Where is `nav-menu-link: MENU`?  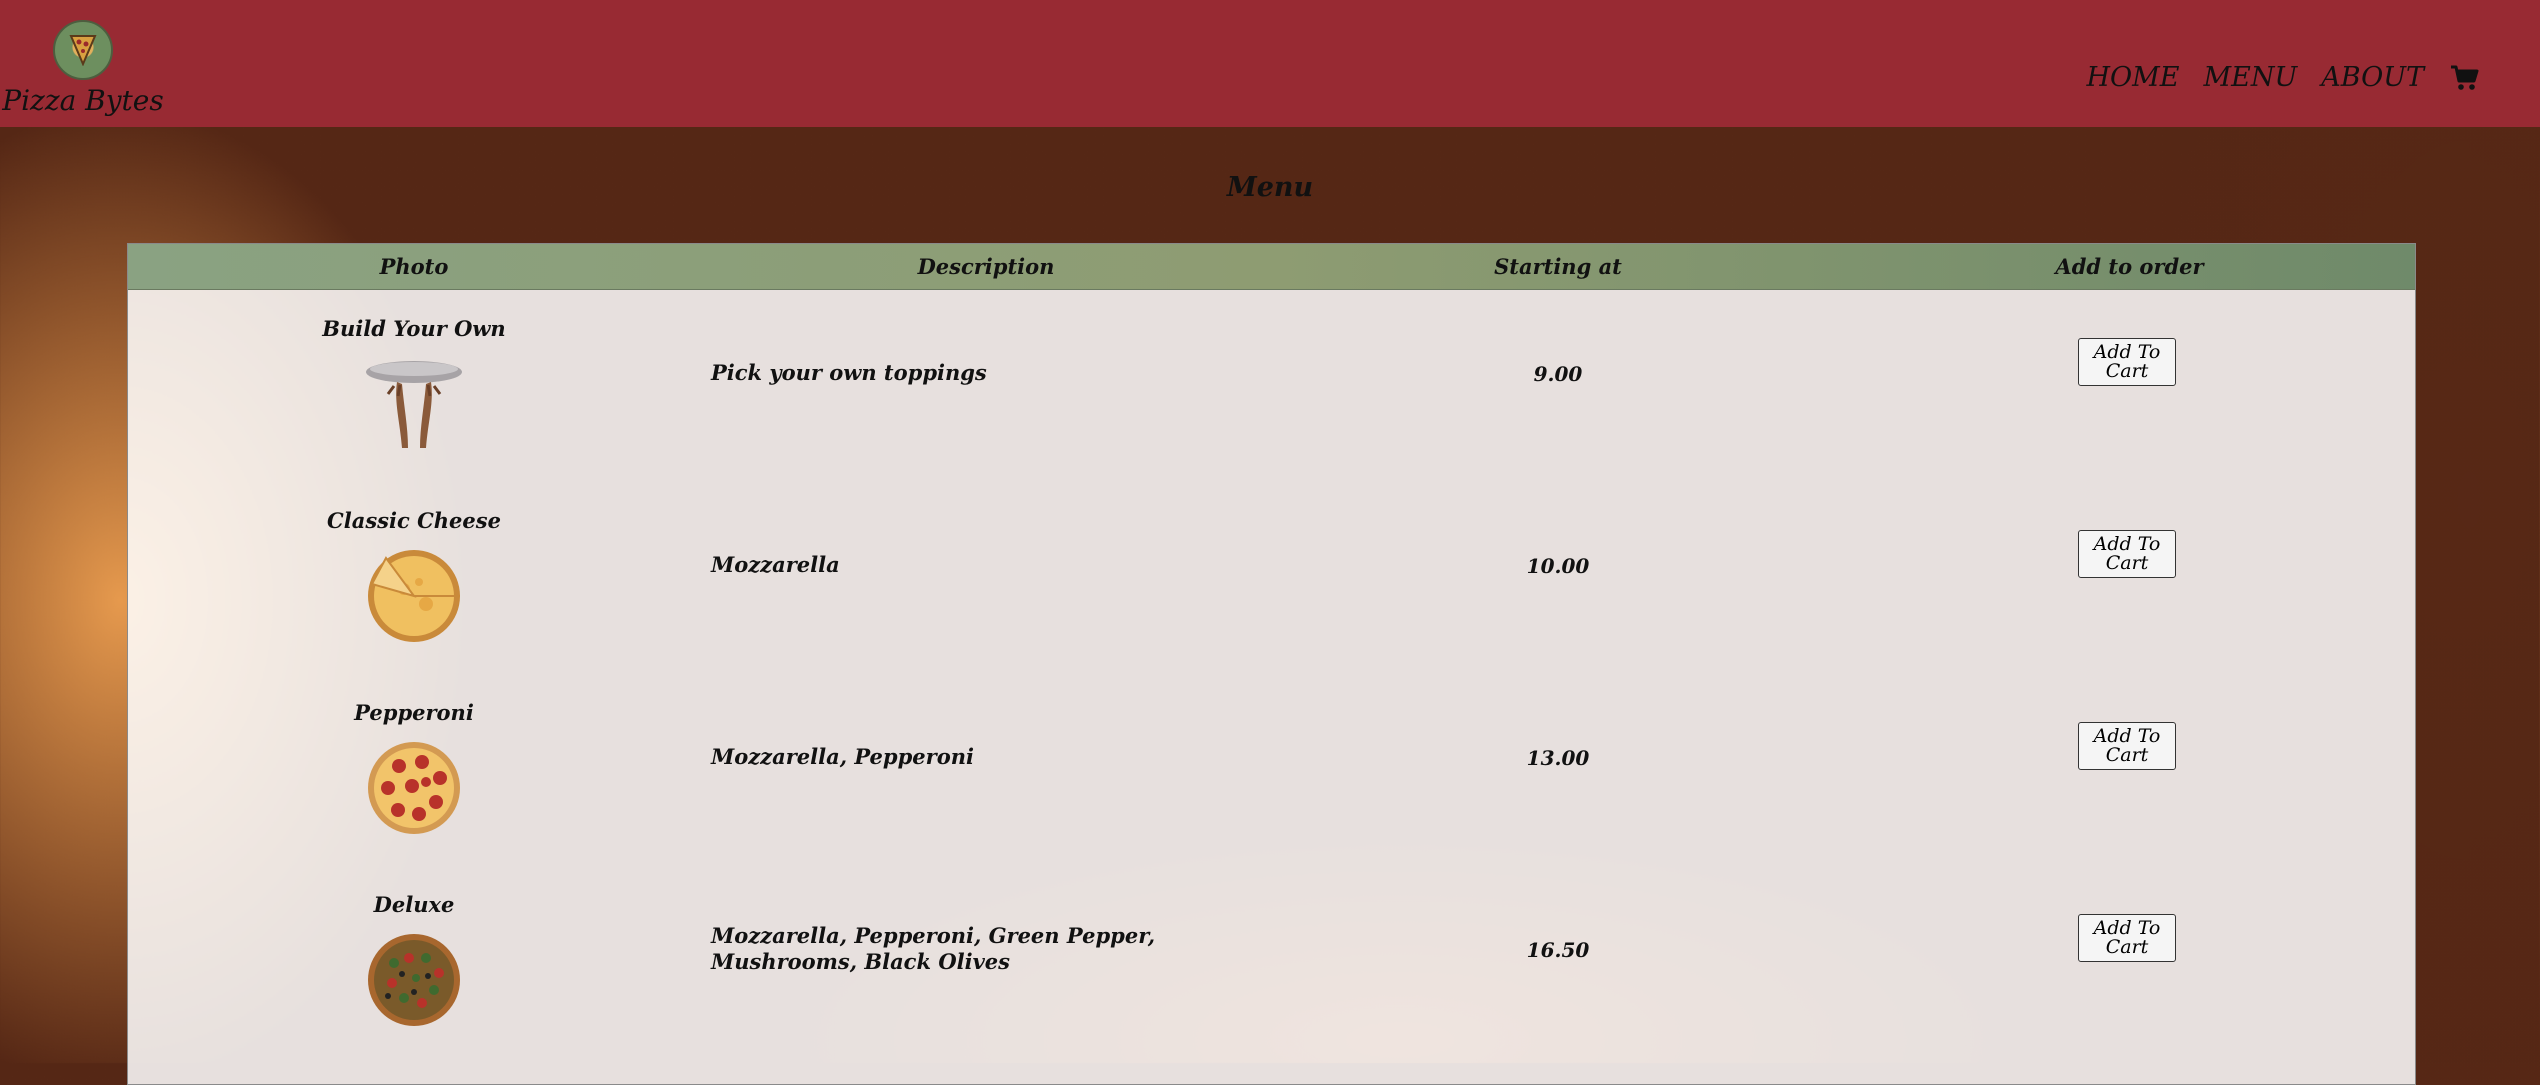
nav-menu-link: MENU is located at coordinates (2251, 77).